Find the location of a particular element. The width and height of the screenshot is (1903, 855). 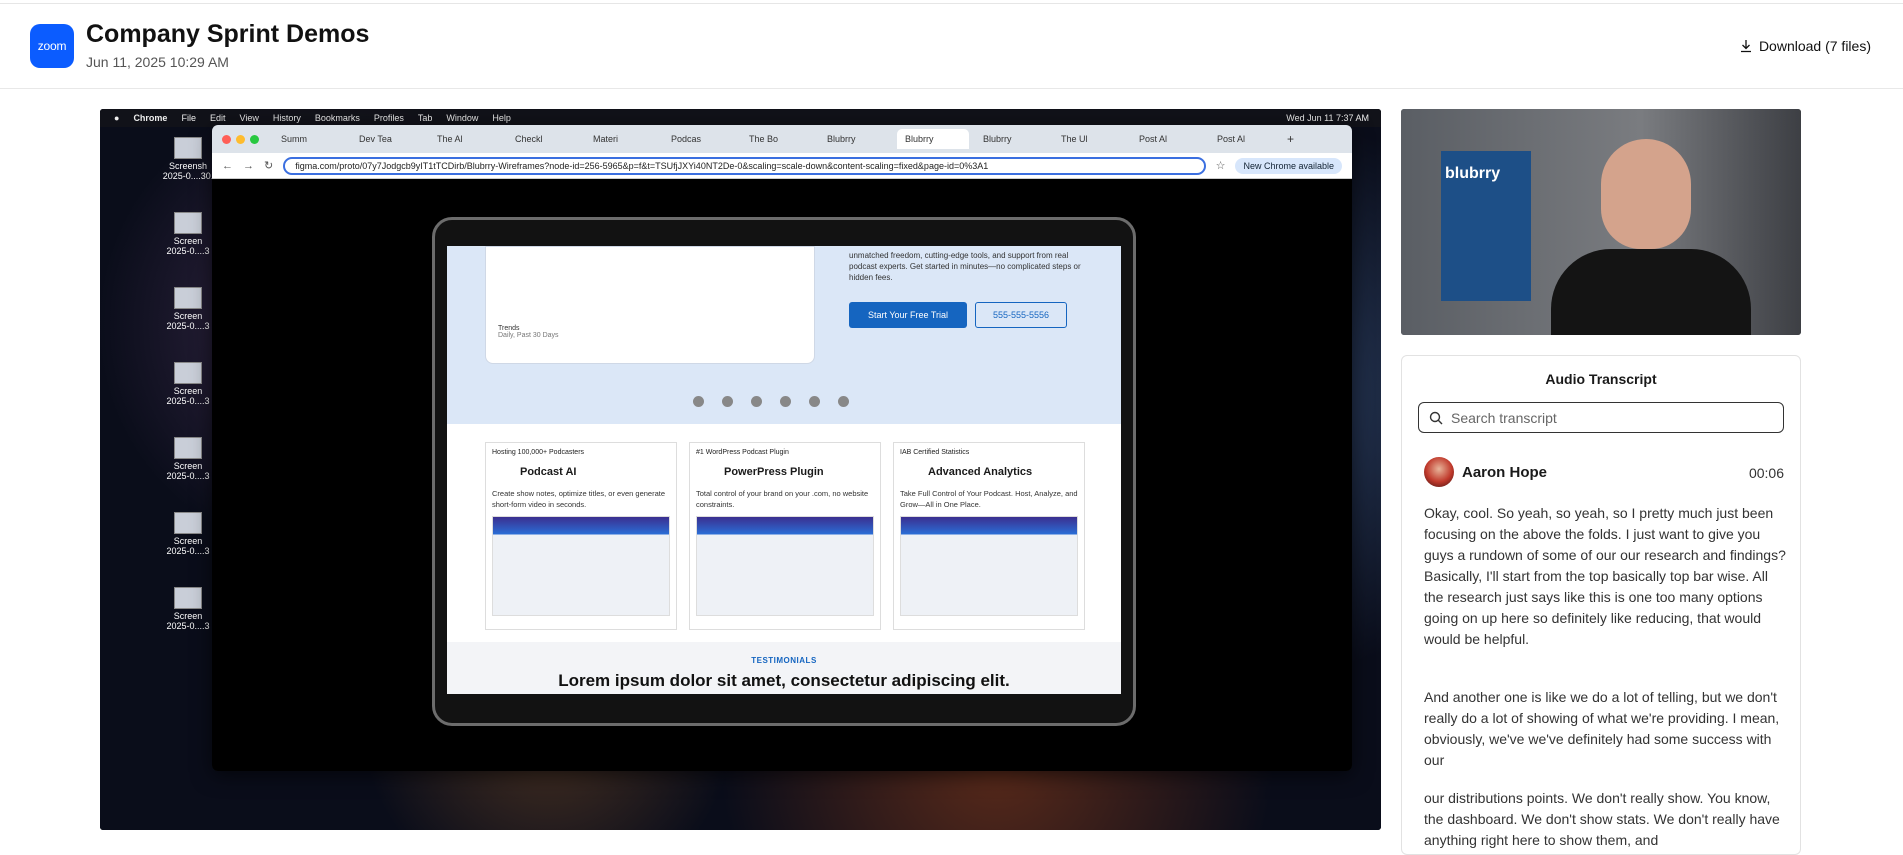

transcript-title: Audio Transcript is located at coordinates (1601, 379).